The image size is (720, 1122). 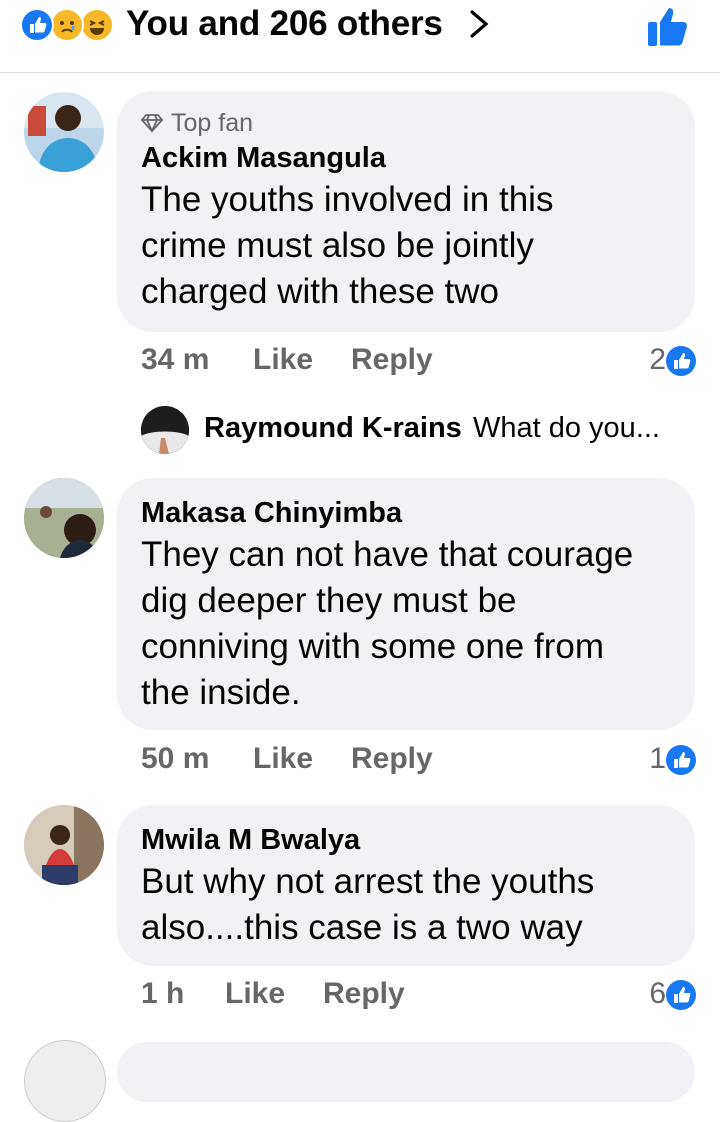 I want to click on reaction-summary, so click(x=75, y=25).